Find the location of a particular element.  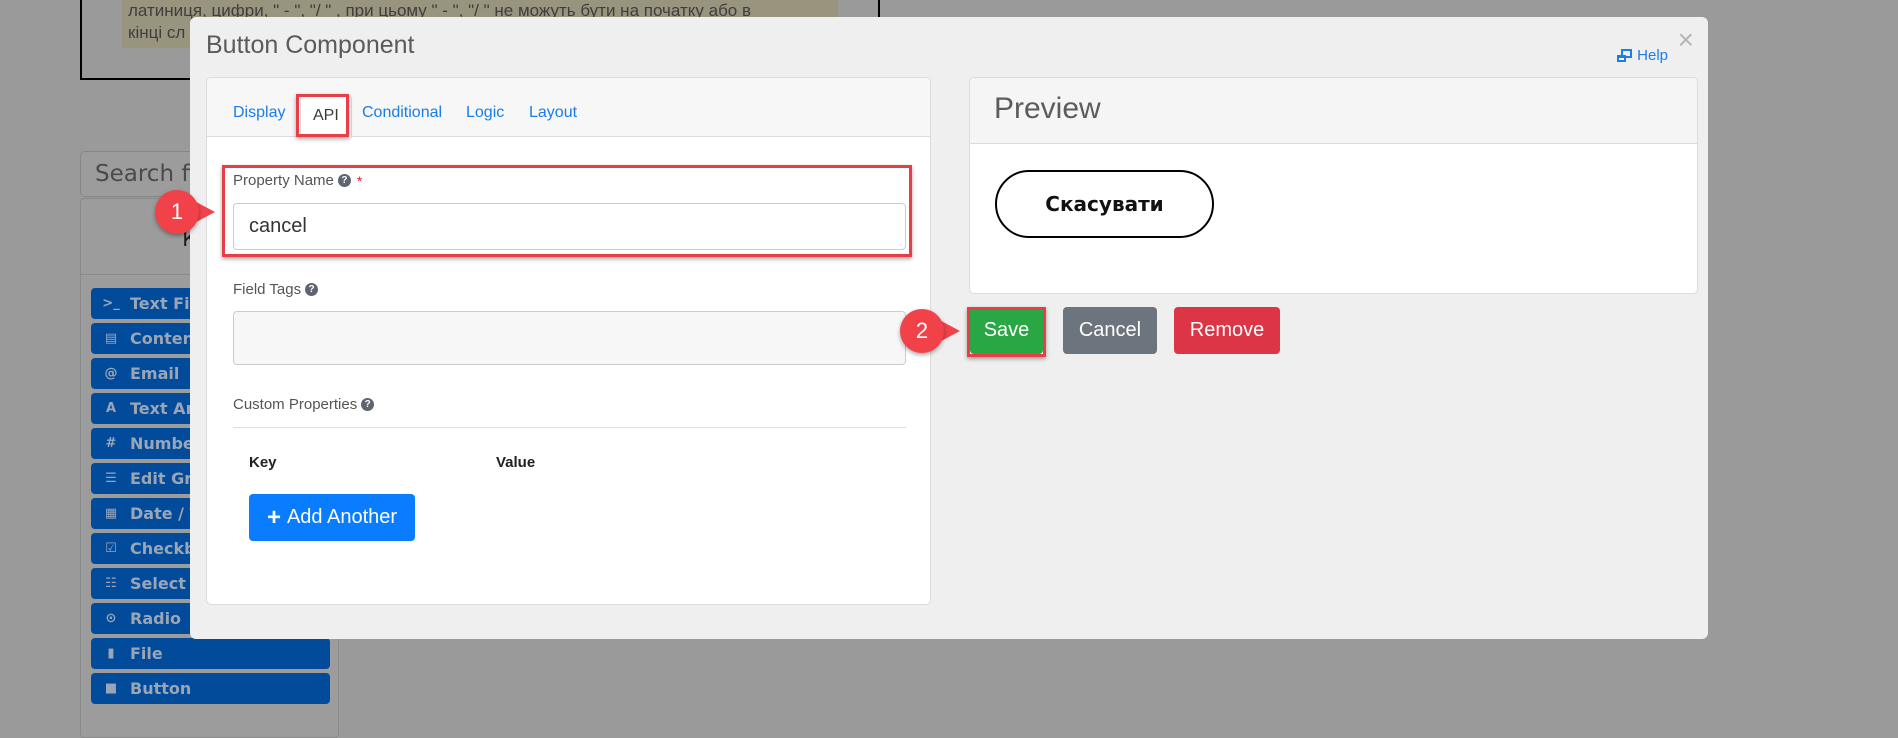

tab-display: Display is located at coordinates (259, 113).